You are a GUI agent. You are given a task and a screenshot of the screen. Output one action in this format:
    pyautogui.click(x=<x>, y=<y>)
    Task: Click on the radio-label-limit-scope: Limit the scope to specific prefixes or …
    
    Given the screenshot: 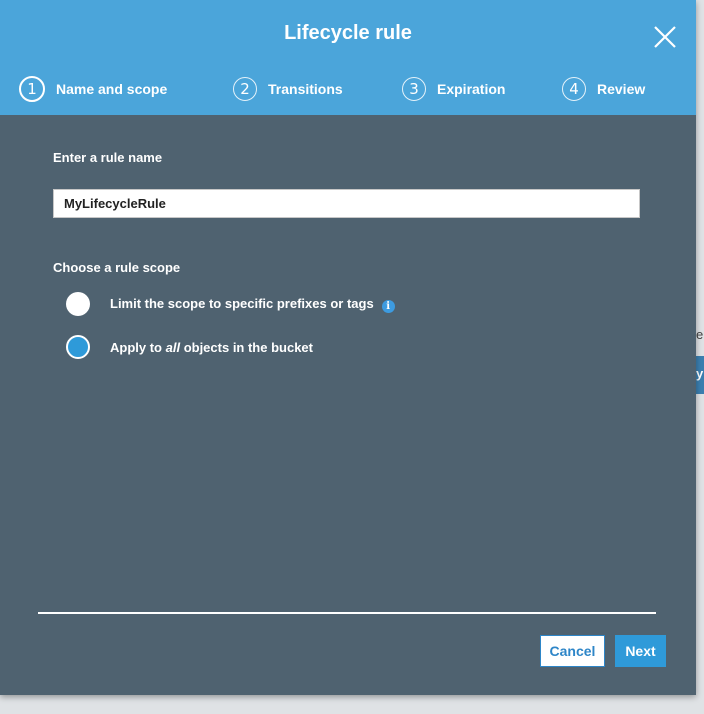 What is the action you would take?
    pyautogui.click(x=252, y=304)
    